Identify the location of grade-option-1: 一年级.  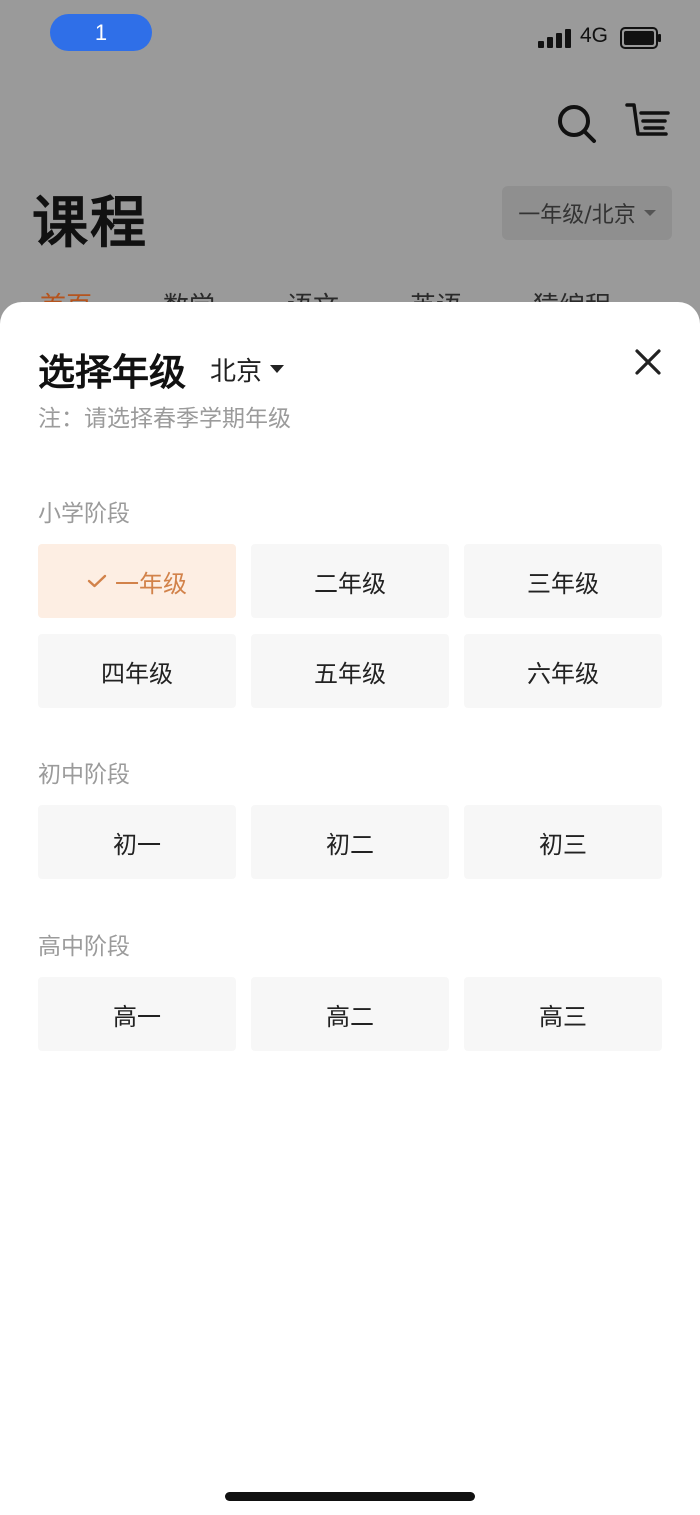
(137, 581).